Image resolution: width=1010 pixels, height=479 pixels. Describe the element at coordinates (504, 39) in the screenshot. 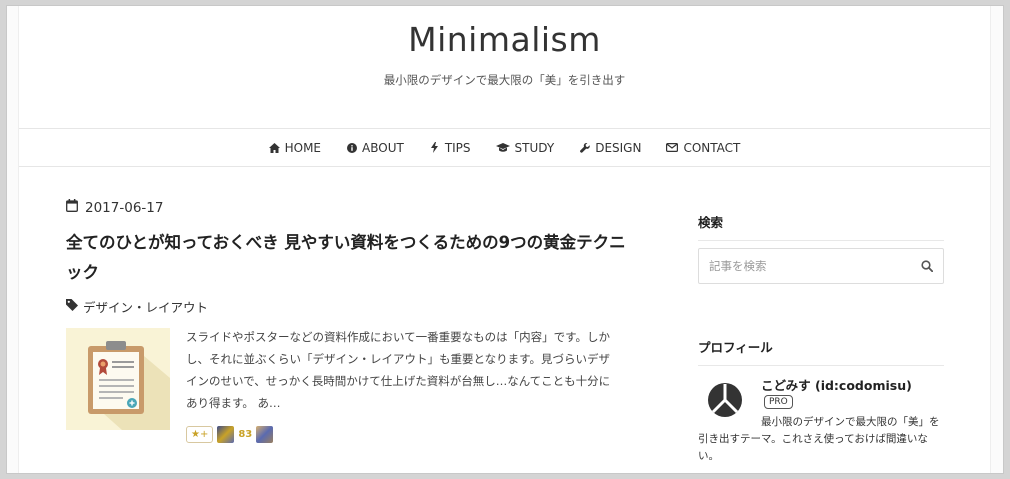

I see `site-title: Minimalism` at that location.